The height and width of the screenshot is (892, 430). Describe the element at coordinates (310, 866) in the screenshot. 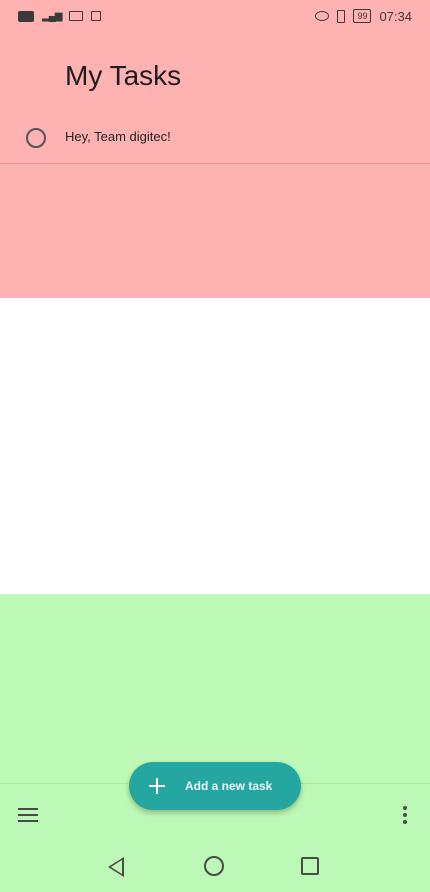

I see `recents-icon` at that location.